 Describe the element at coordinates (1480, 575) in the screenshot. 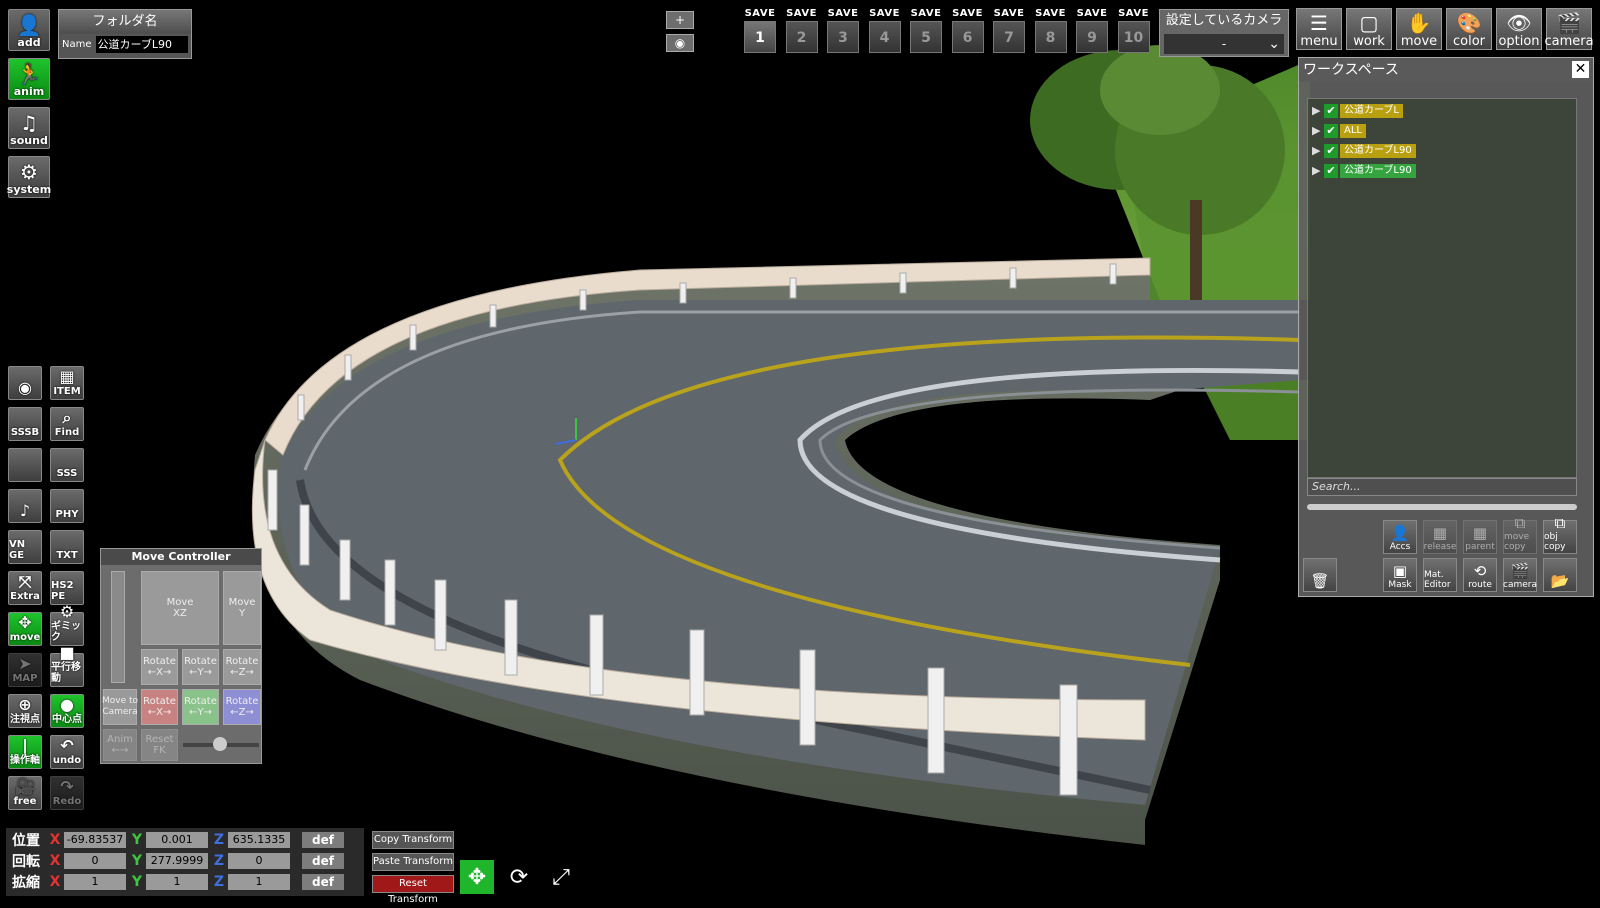

I see `route-button: ⟲ route` at that location.